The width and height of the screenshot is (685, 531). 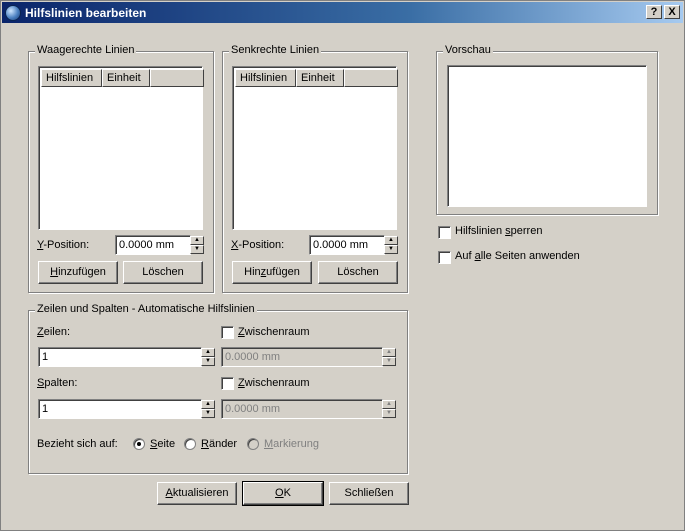 What do you see at coordinates (54, 332) in the screenshot?
I see `rows-label: Zeilen:` at bounding box center [54, 332].